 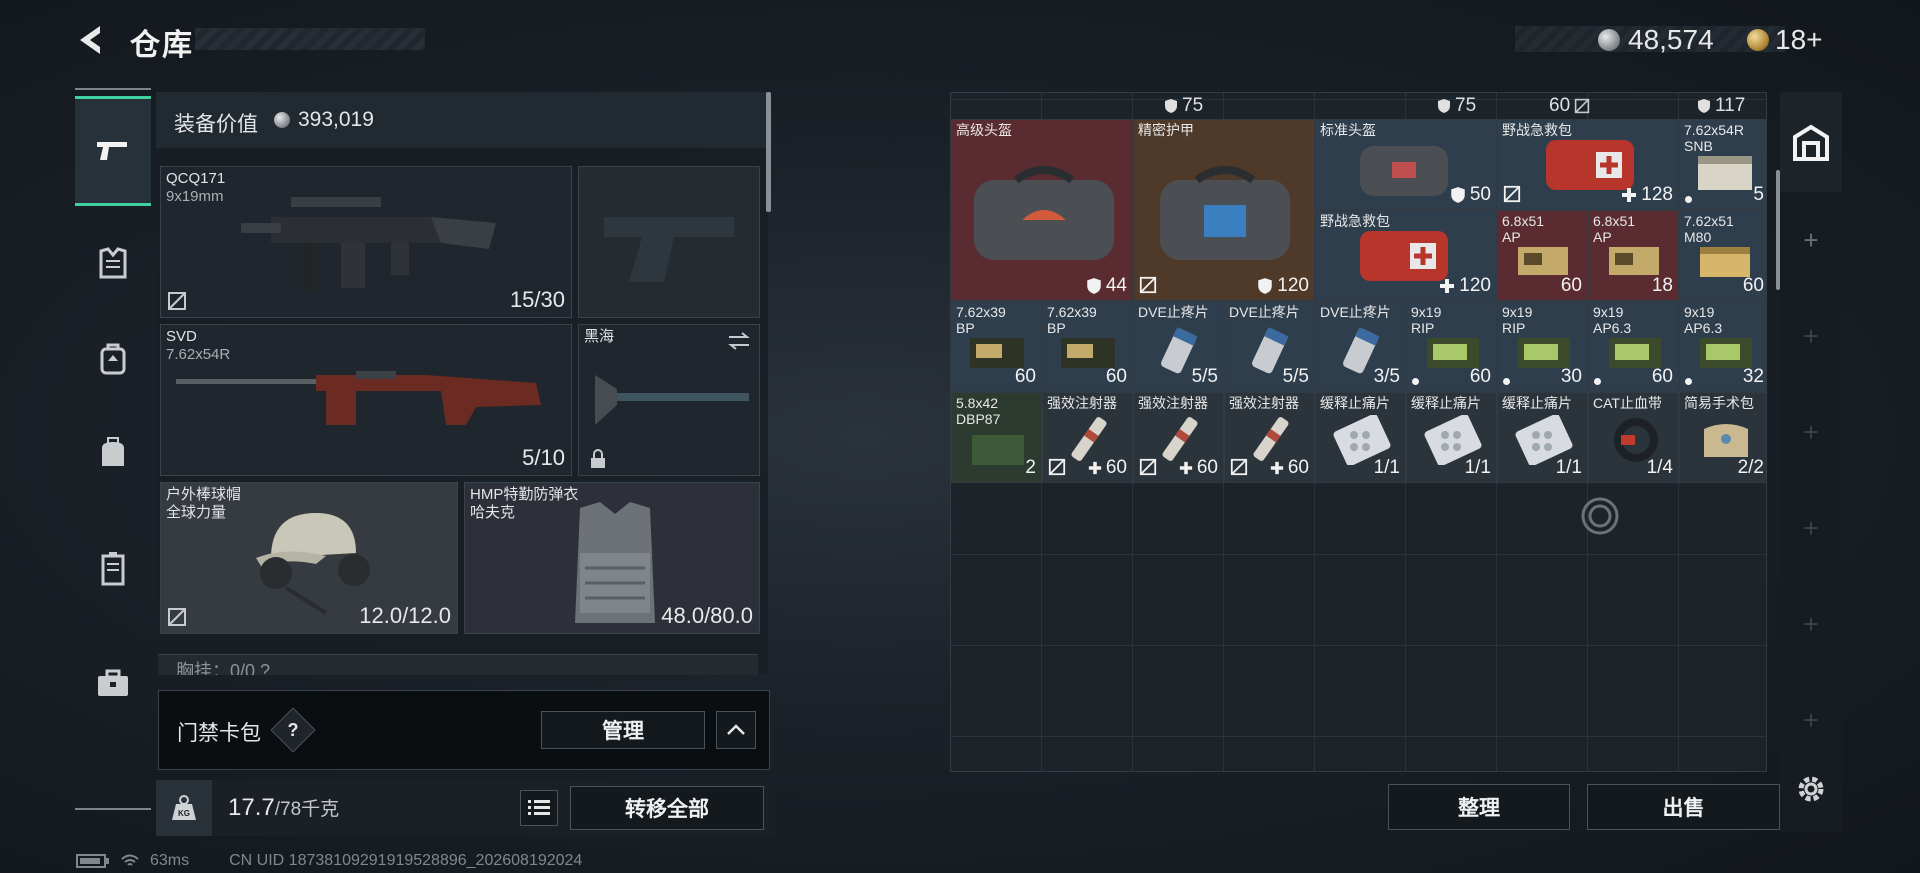 I want to click on vest-durability: 48.0/80.0, so click(x=707, y=615).